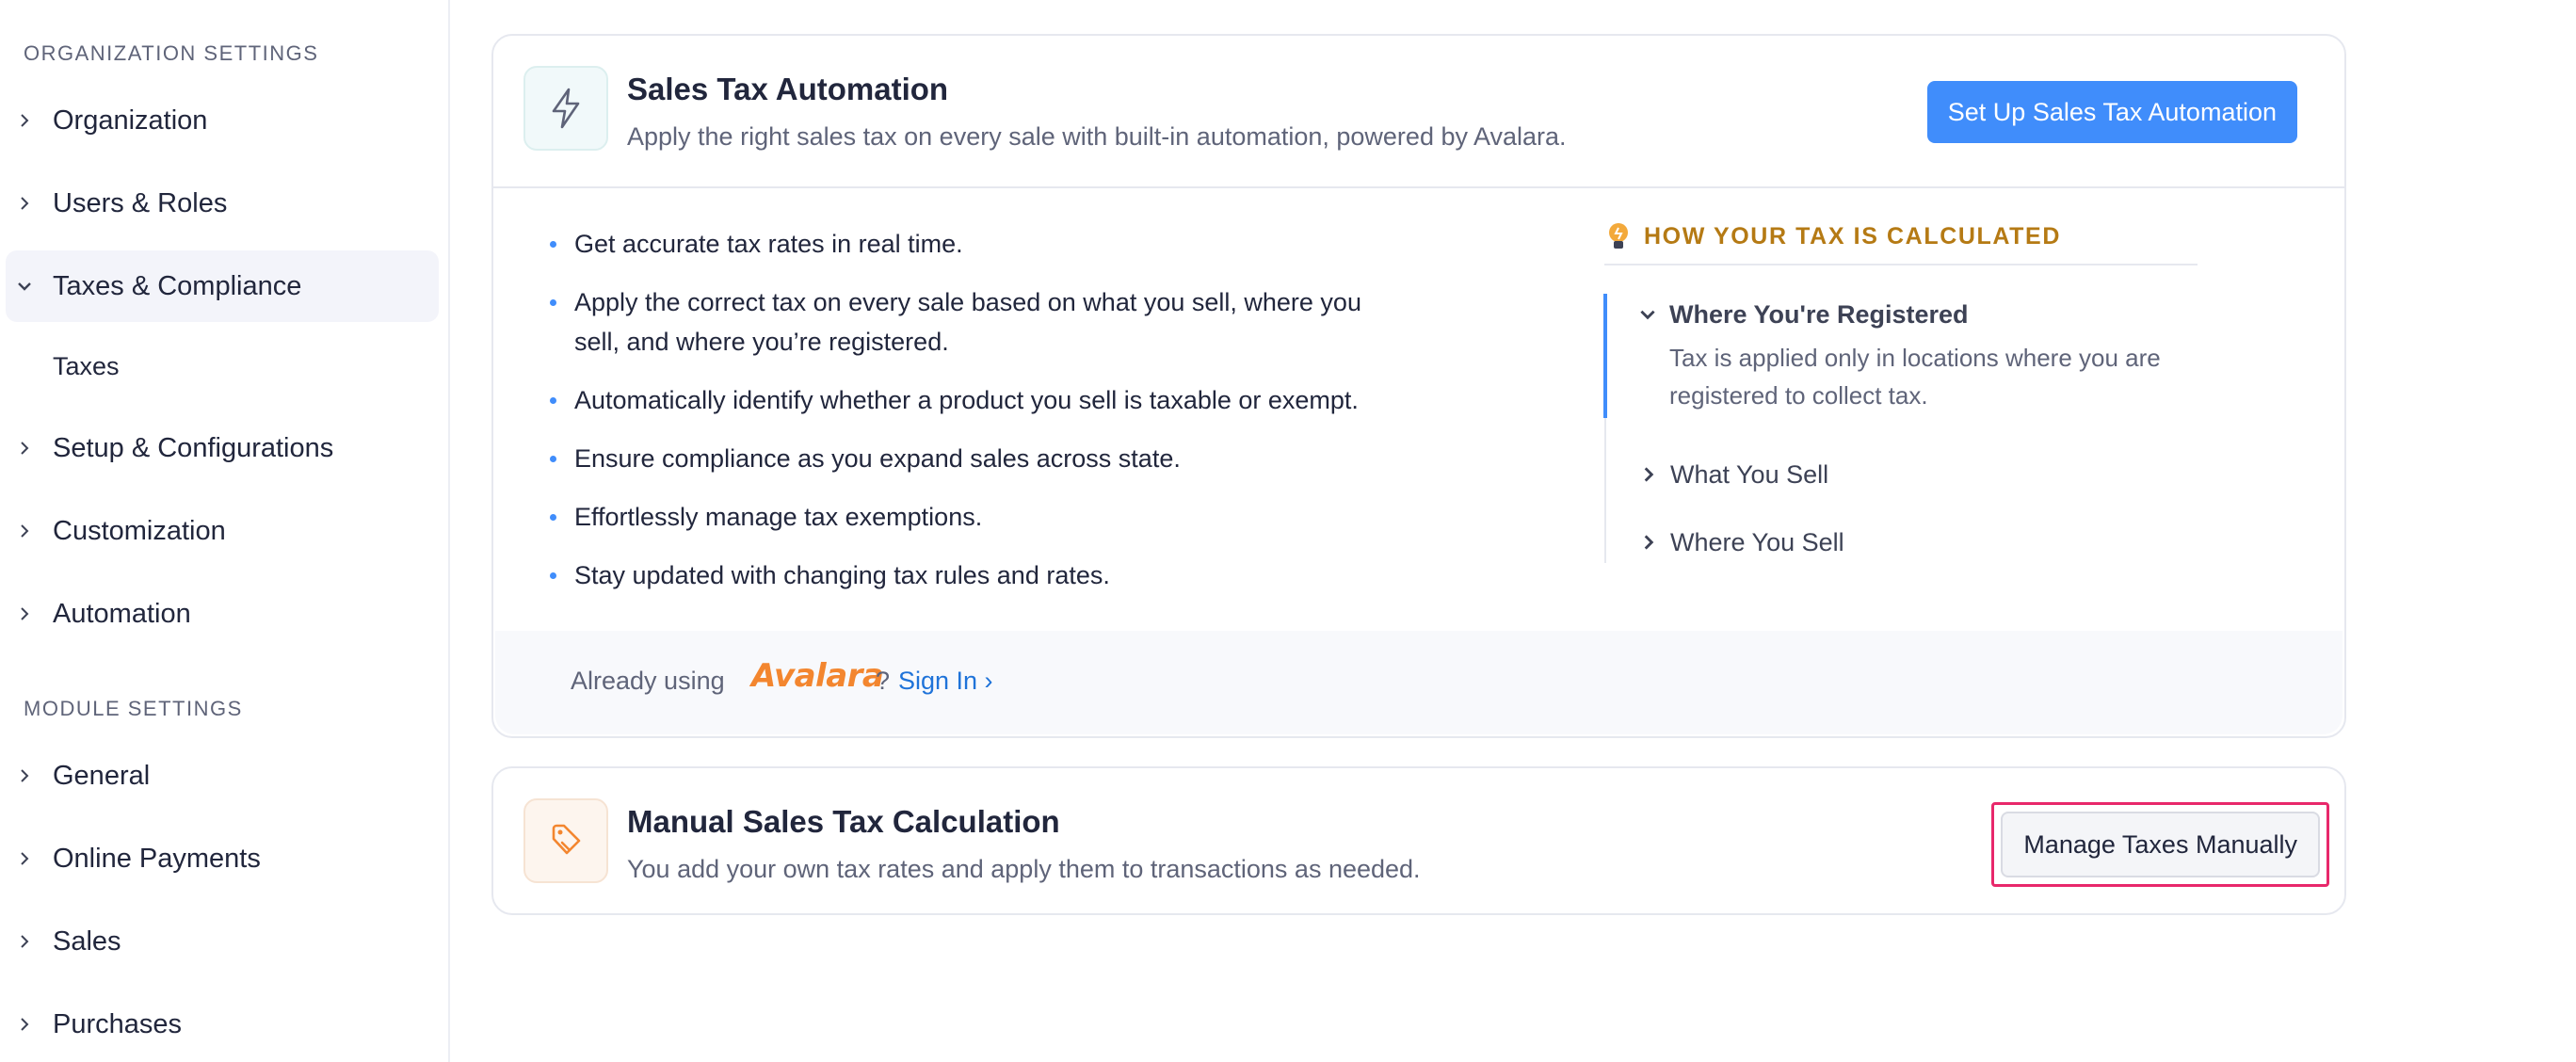  What do you see at coordinates (1749, 474) in the screenshot?
I see `accordion-title: What You Sell` at bounding box center [1749, 474].